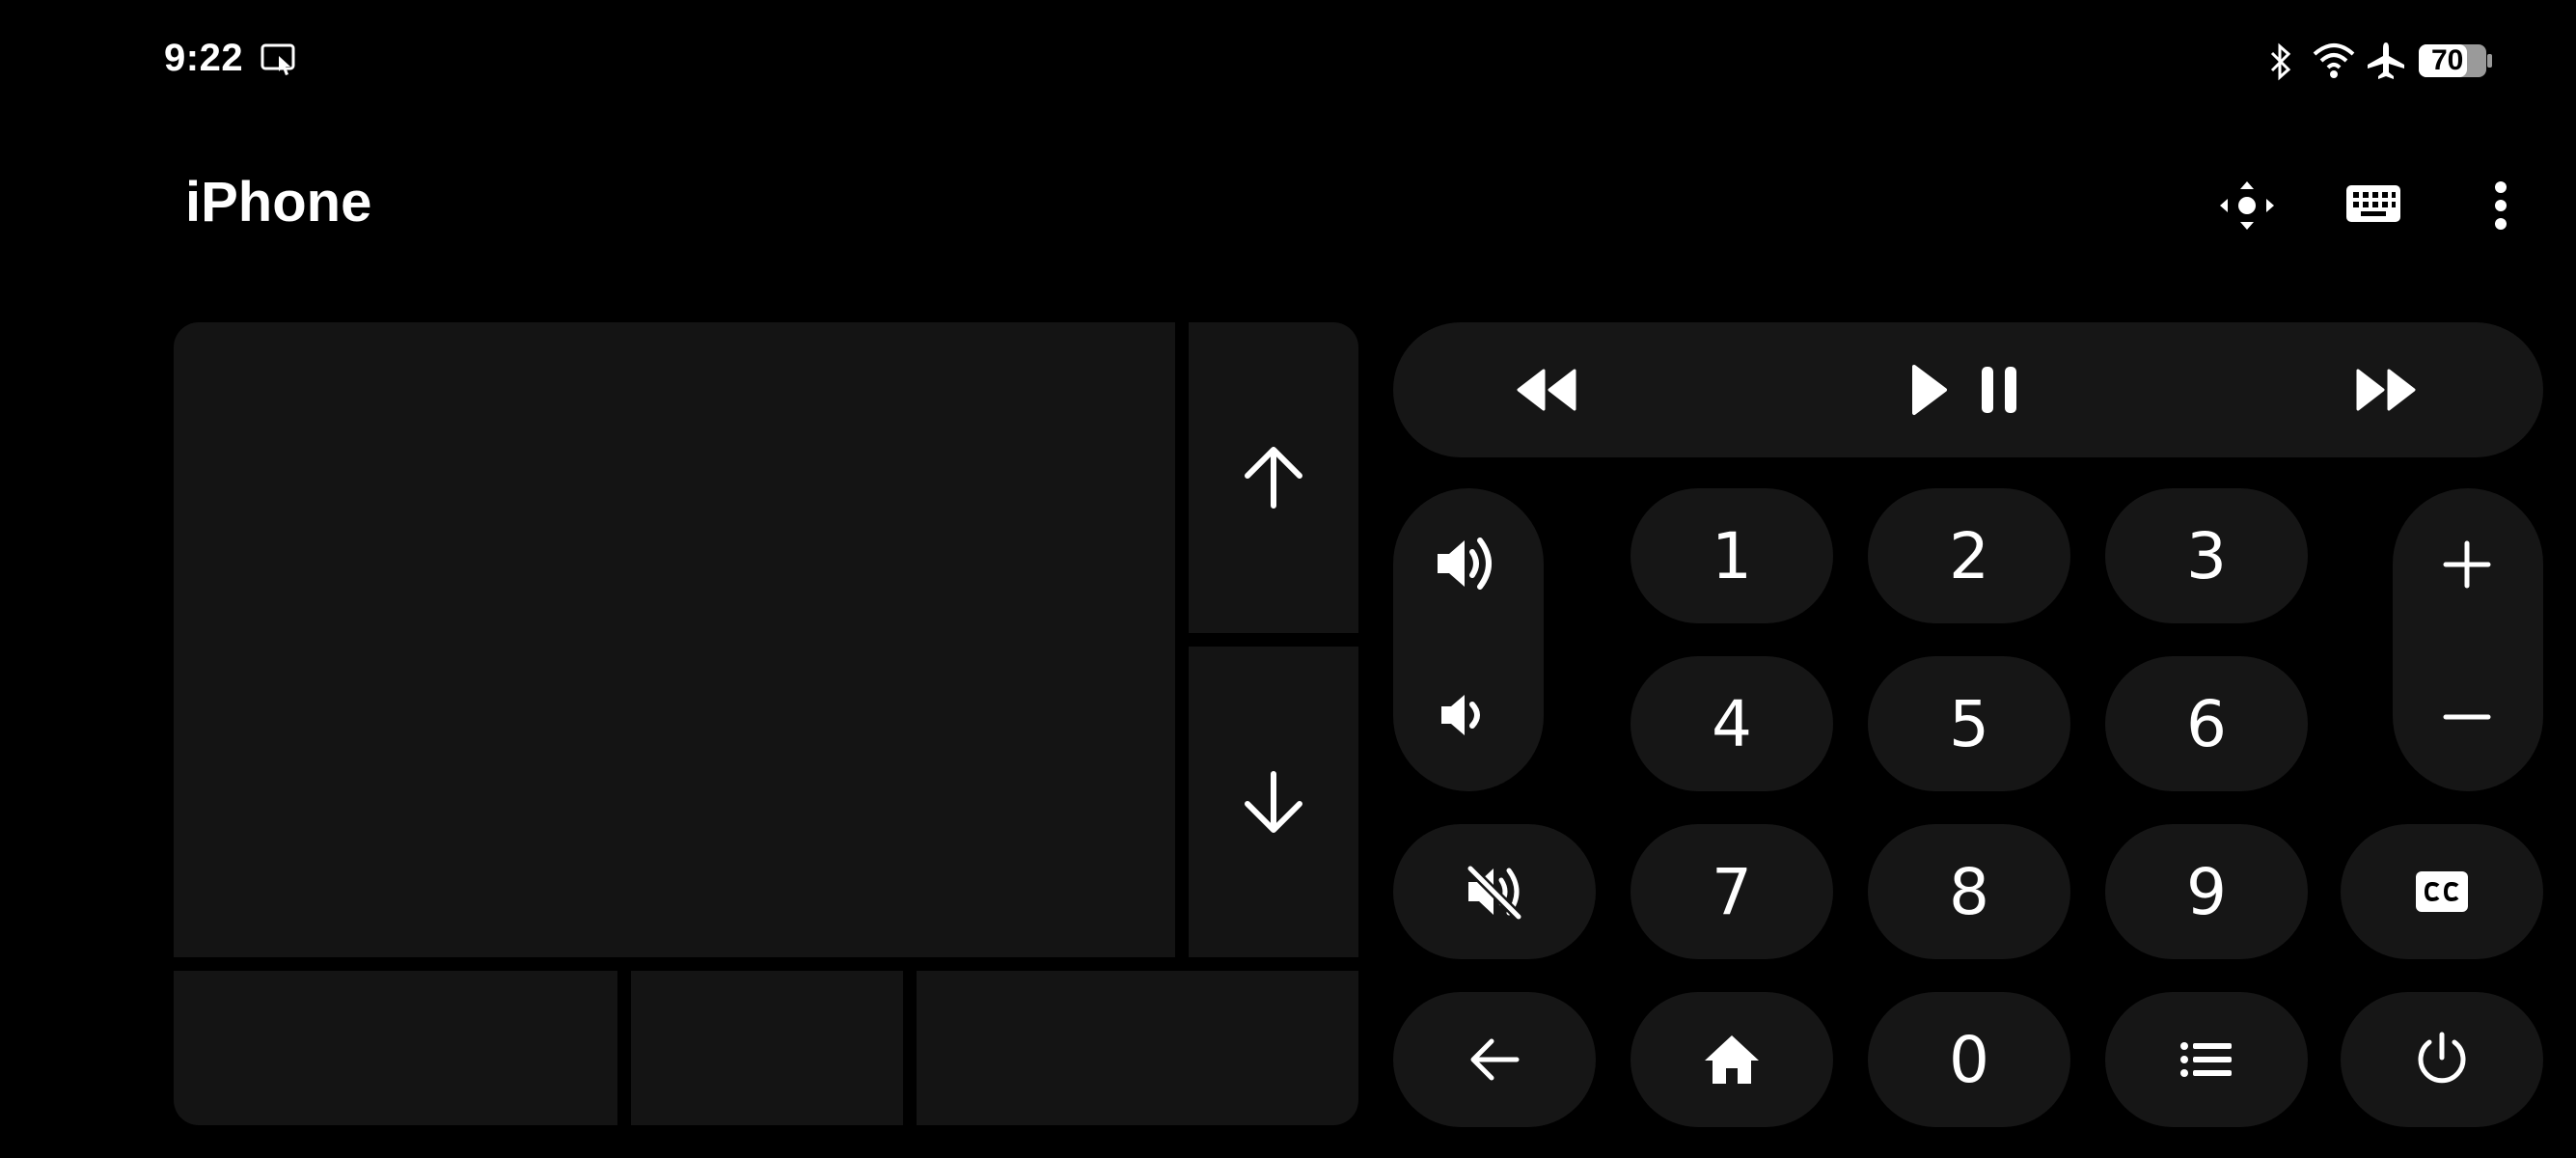  Describe the element at coordinates (279, 202) in the screenshot. I see `page-title: iPhone` at that location.